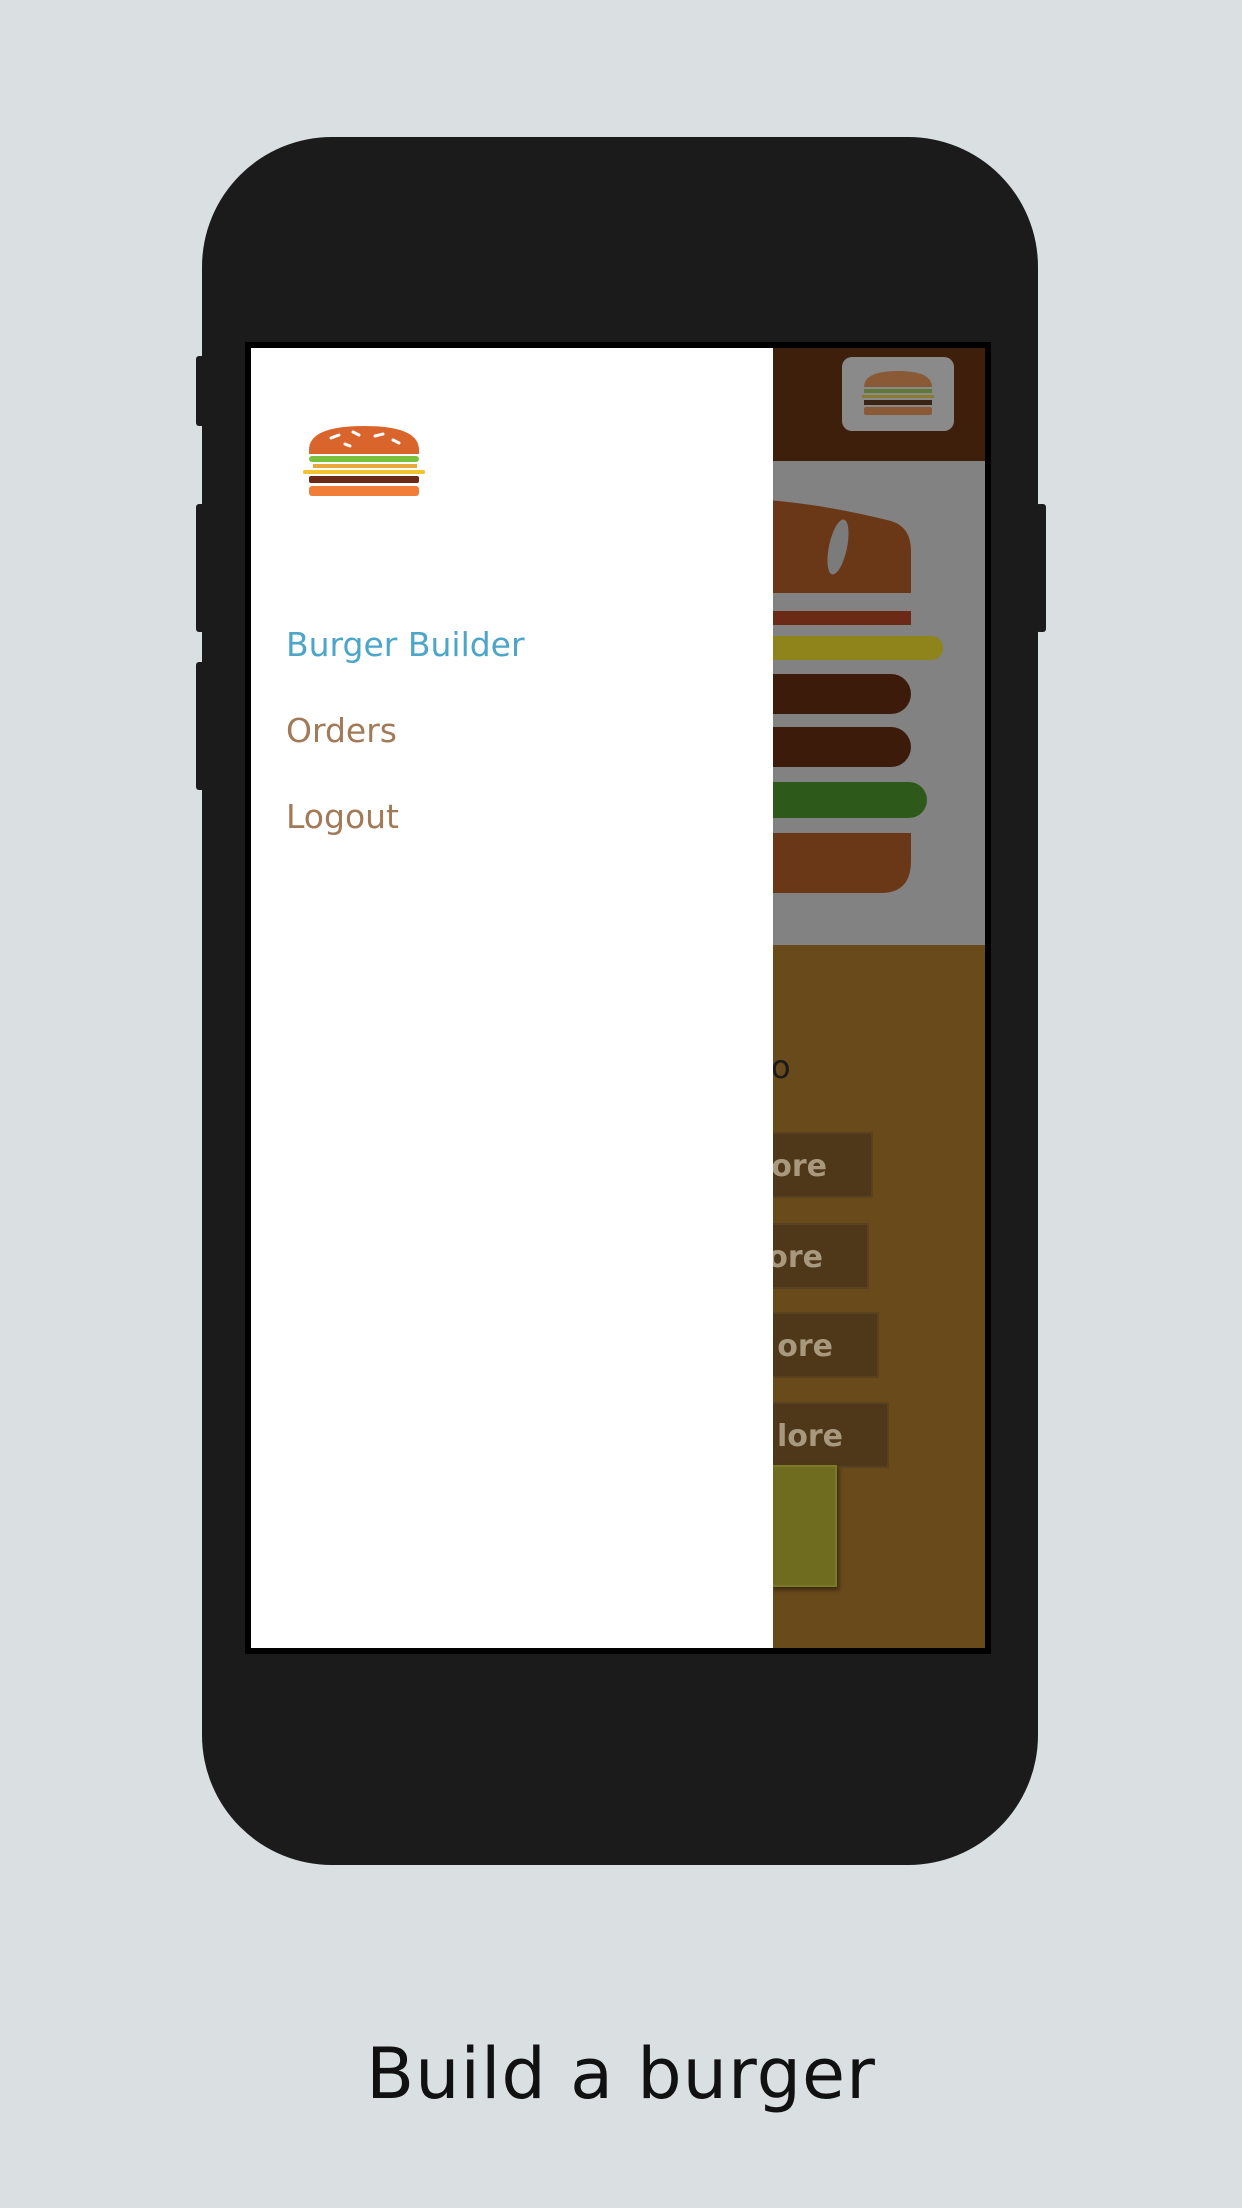 This screenshot has width=1242, height=2208. What do you see at coordinates (201, 726) in the screenshot?
I see `phone-volume-down-button` at bounding box center [201, 726].